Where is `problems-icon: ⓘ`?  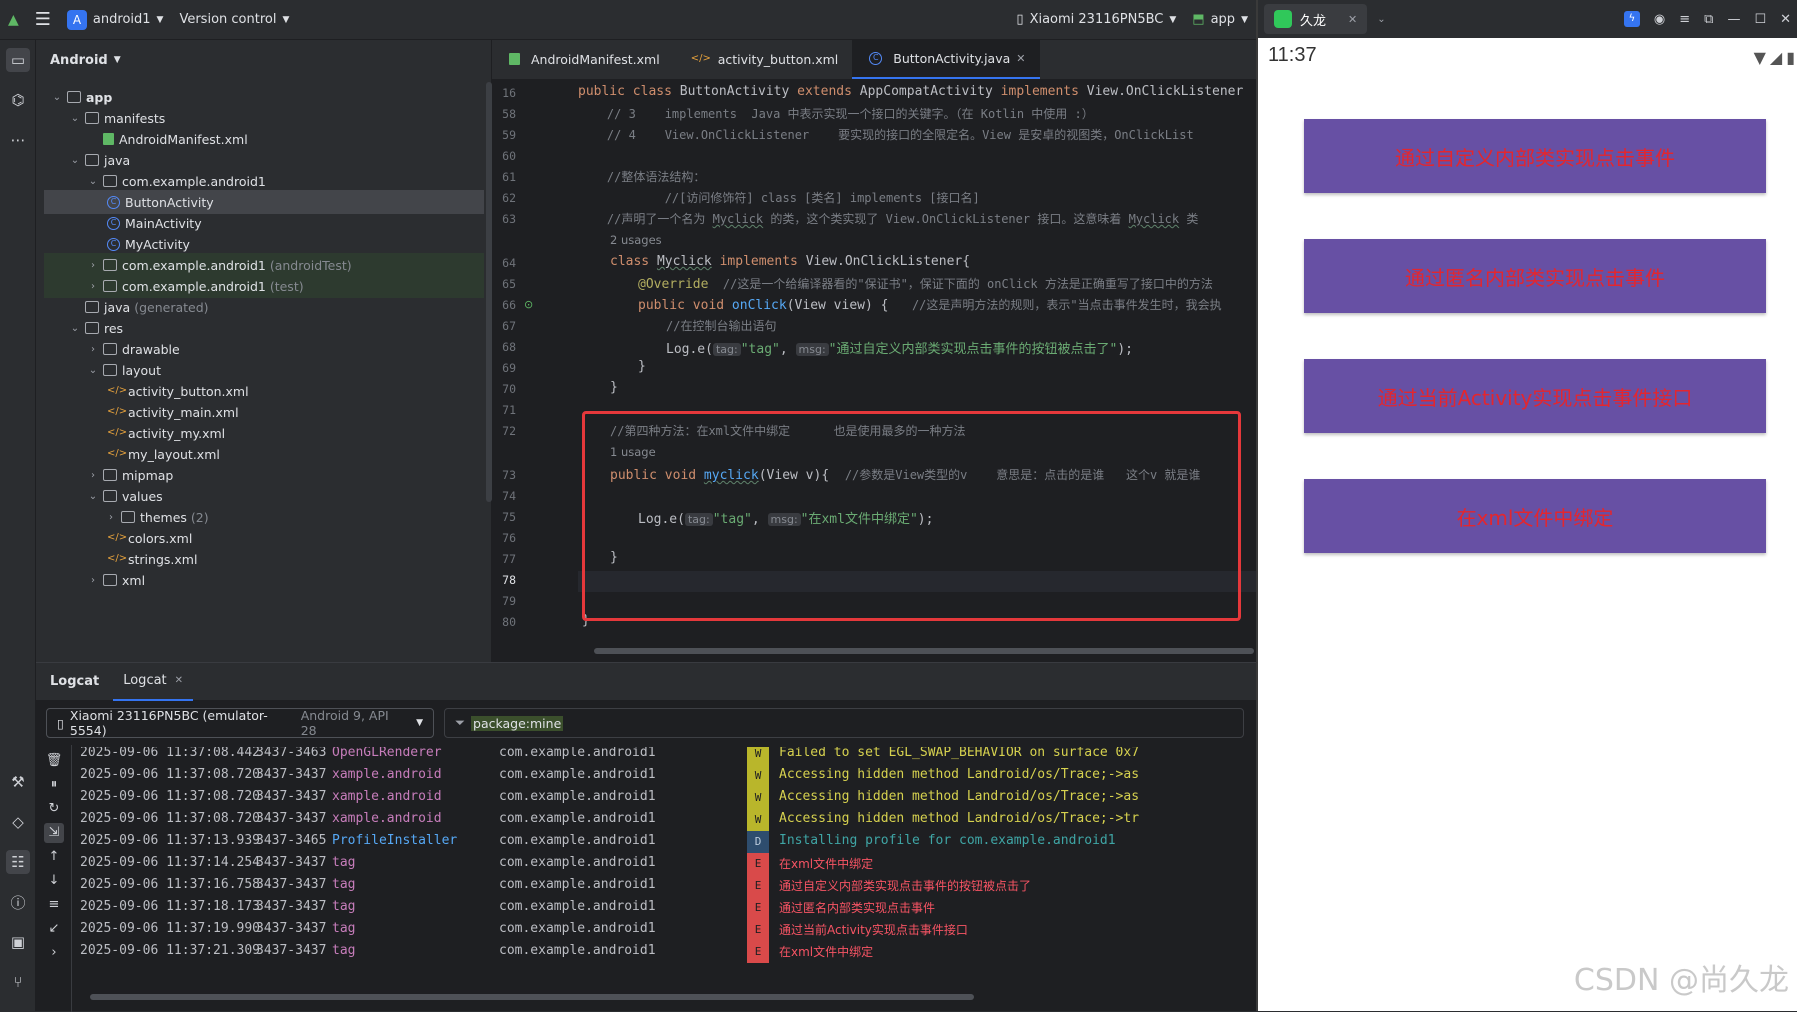 problems-icon: ⓘ is located at coordinates (18, 902).